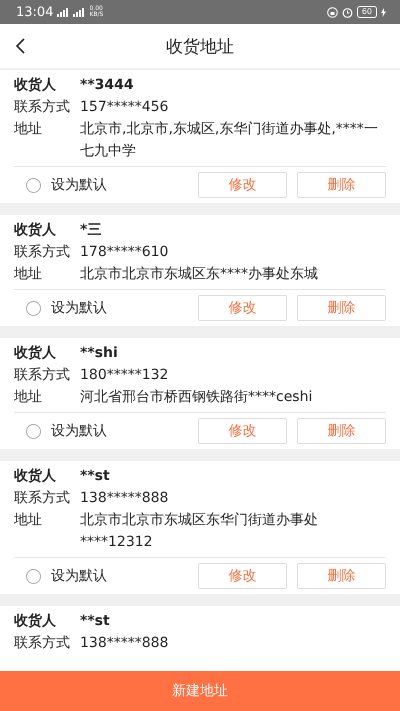 The height and width of the screenshot is (711, 400). Describe the element at coordinates (366, 12) in the screenshot. I see `battery-level: 60` at that location.